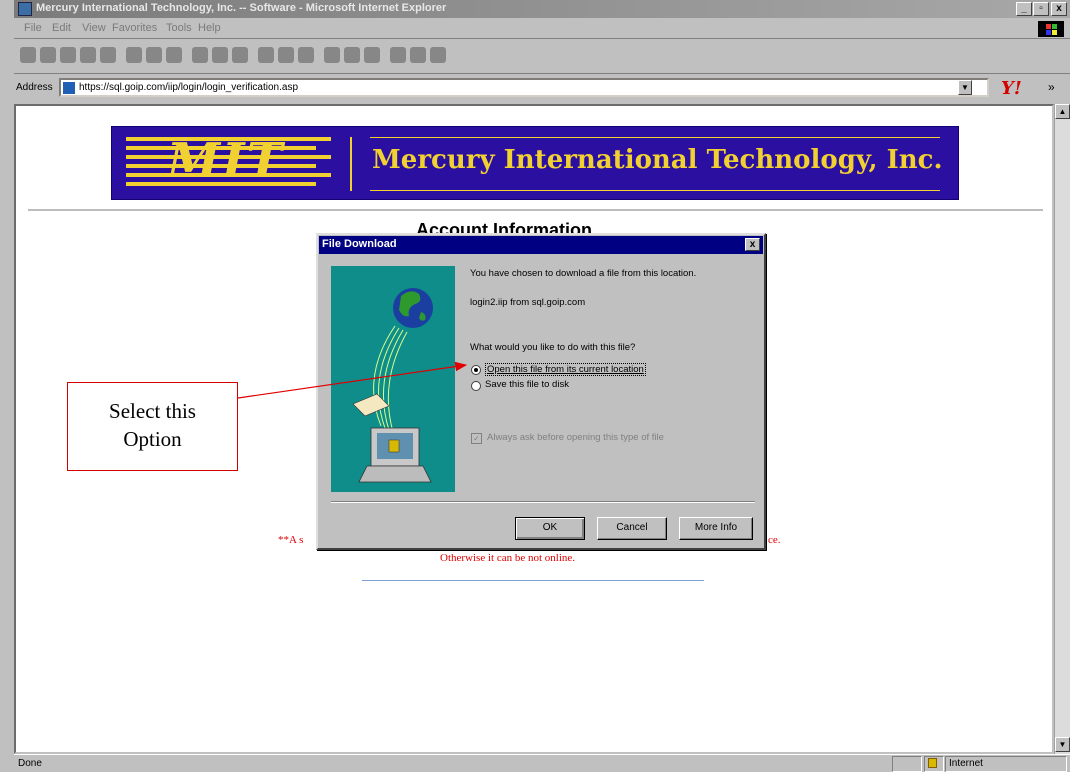 The height and width of the screenshot is (772, 1070). Describe the element at coordinates (528, 302) in the screenshot. I see `dialog-filename: login2.iip from sql.goip.com` at that location.